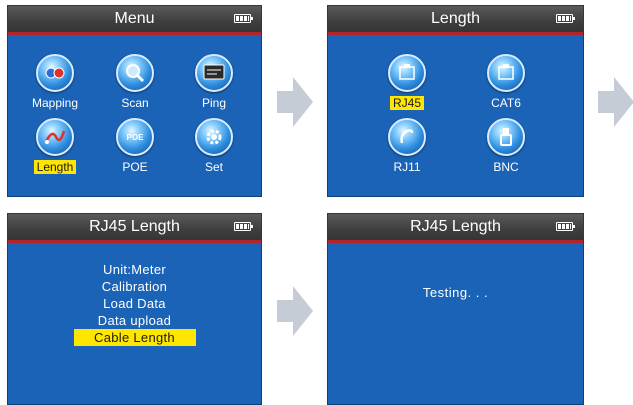  Describe the element at coordinates (55, 73) in the screenshot. I see `mapping-icon` at that location.